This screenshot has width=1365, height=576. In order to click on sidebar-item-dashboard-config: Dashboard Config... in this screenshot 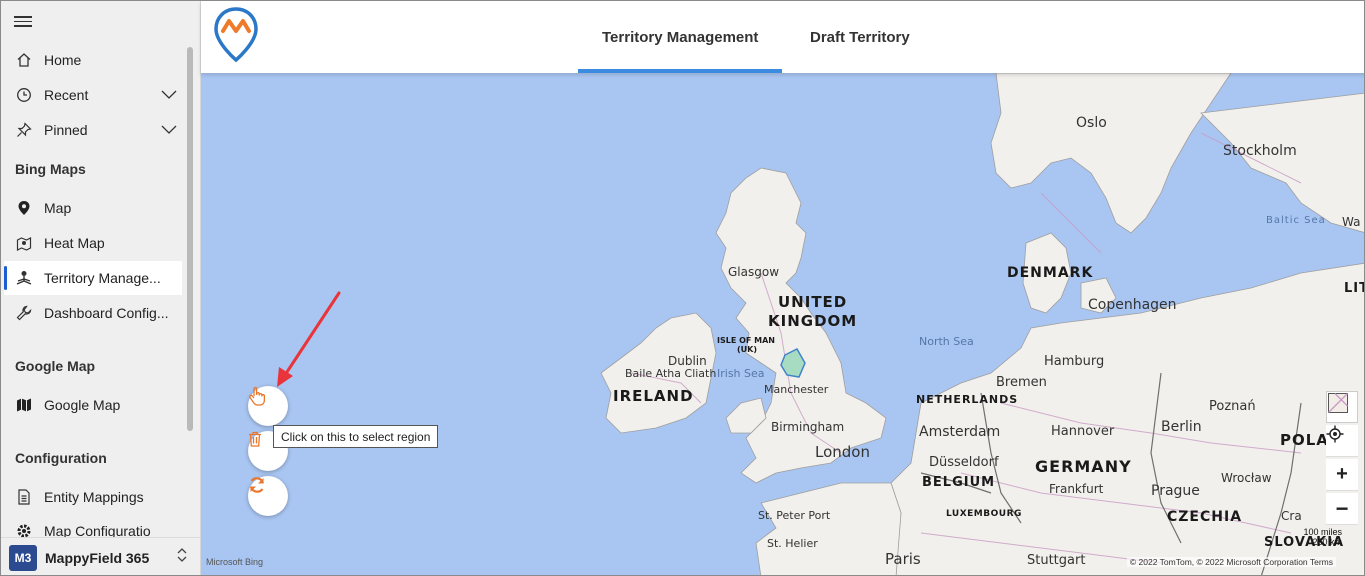, I will do `click(93, 313)`.